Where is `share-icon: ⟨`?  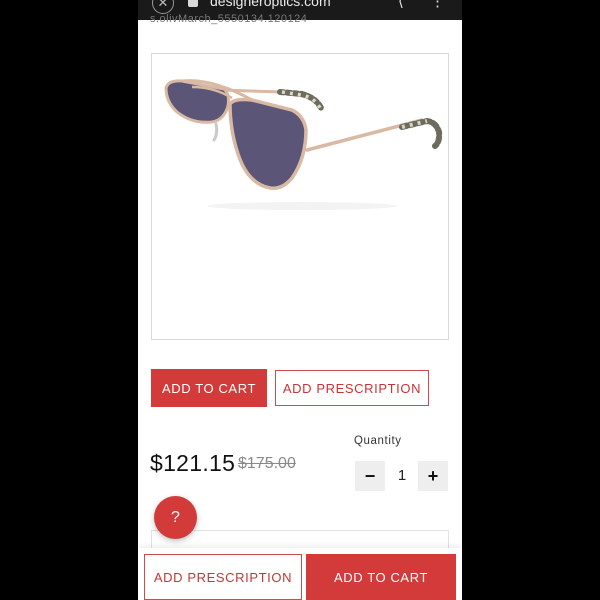
share-icon: ⟨ is located at coordinates (401, 5).